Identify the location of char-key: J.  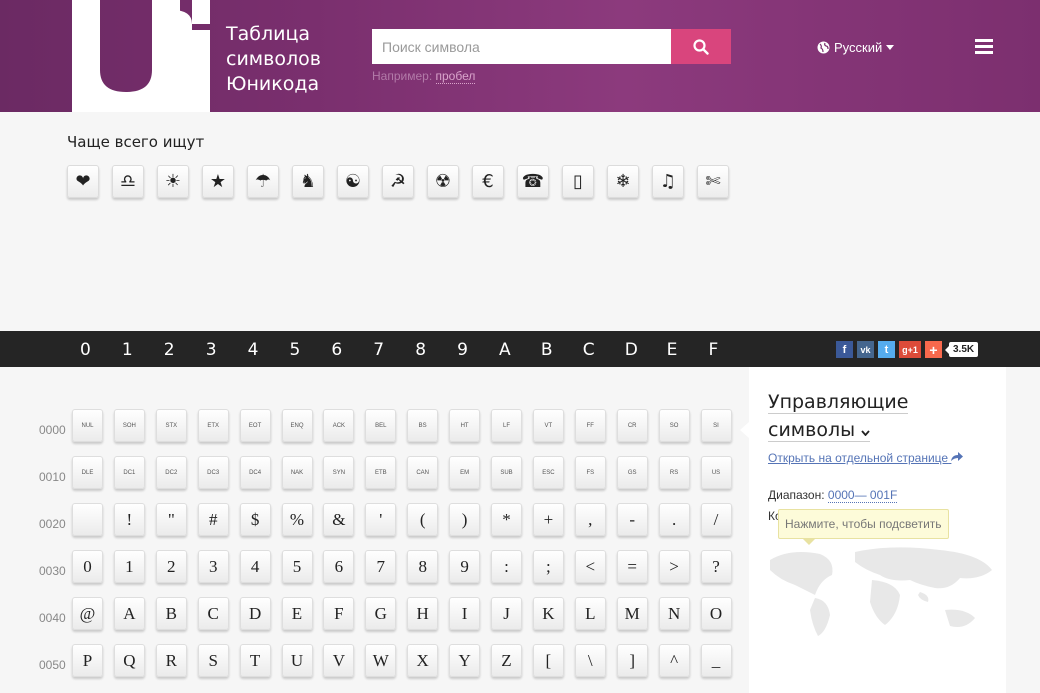
(506, 613).